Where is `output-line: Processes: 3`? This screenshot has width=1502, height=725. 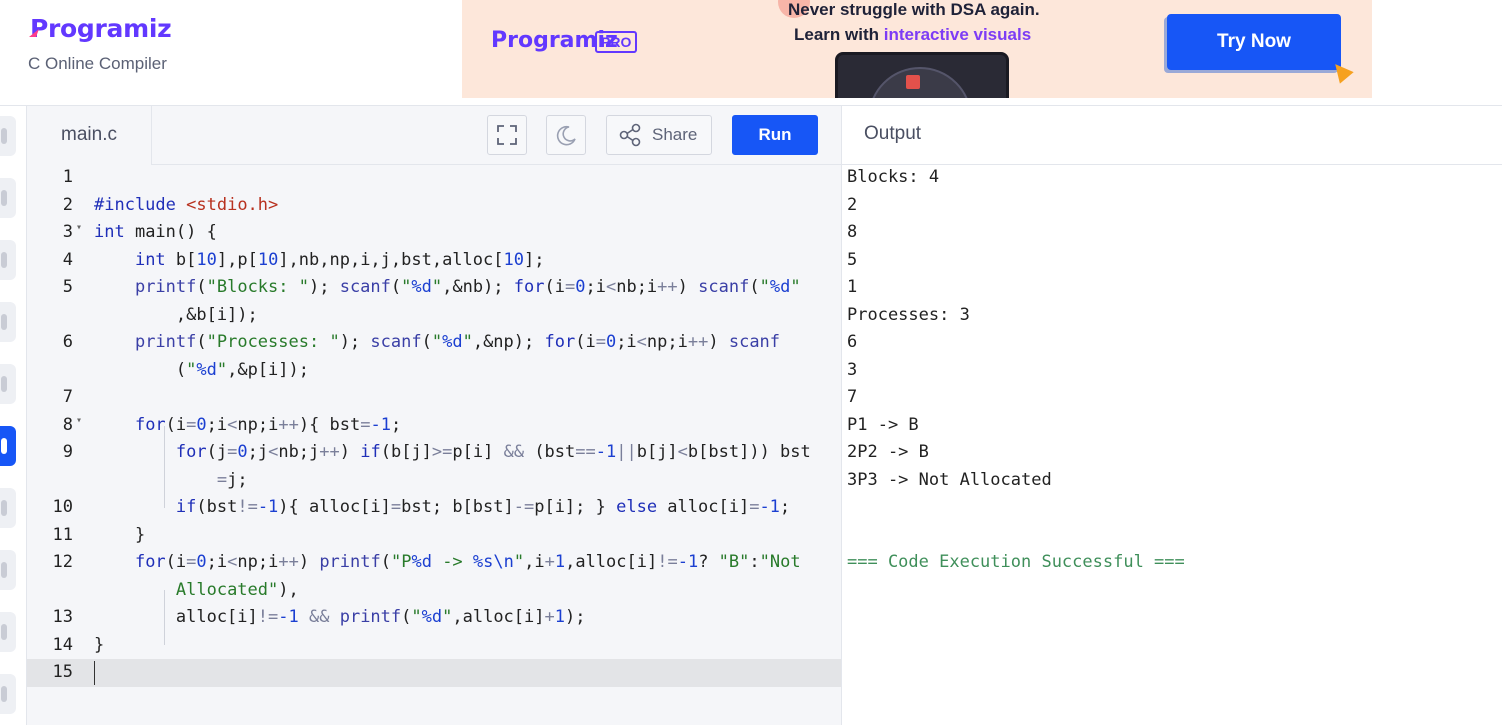
output-line: Processes: 3 is located at coordinates (908, 314).